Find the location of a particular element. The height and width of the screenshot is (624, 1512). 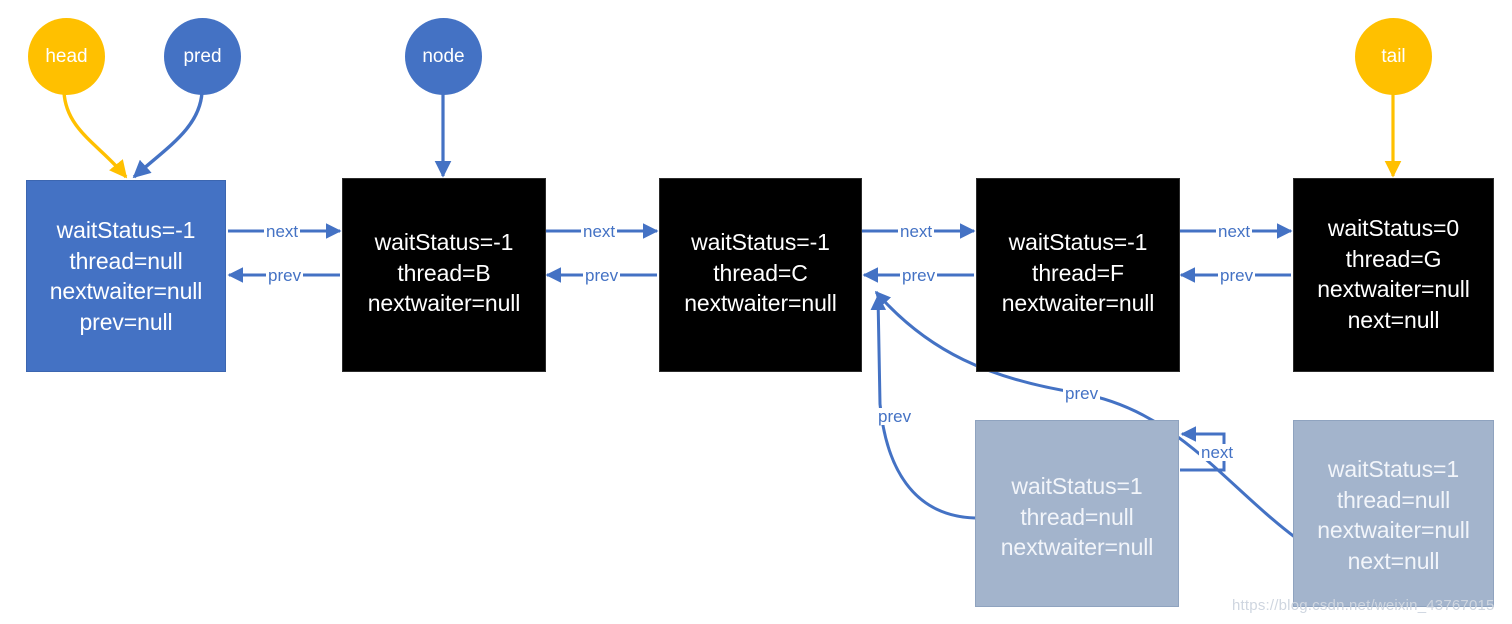

watermark-text: https://blog.csdn.net/weixin_43767015 is located at coordinates (1363, 605).